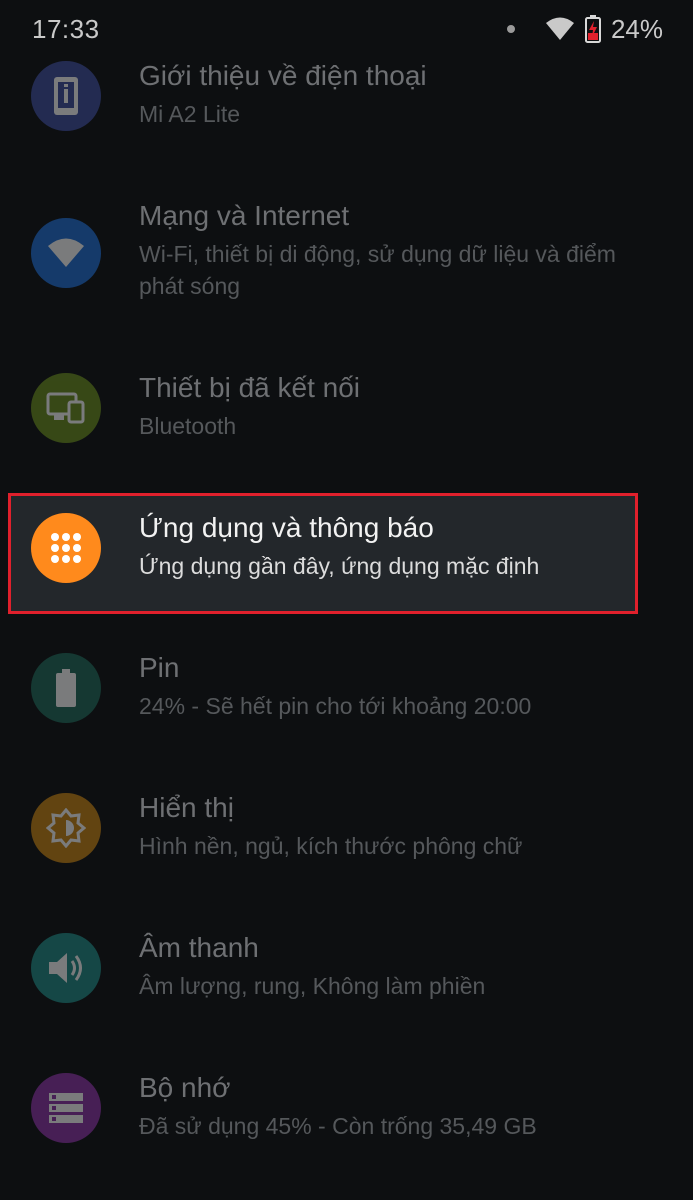  Describe the element at coordinates (592, 29) in the screenshot. I see `battery-charging-icon` at that location.